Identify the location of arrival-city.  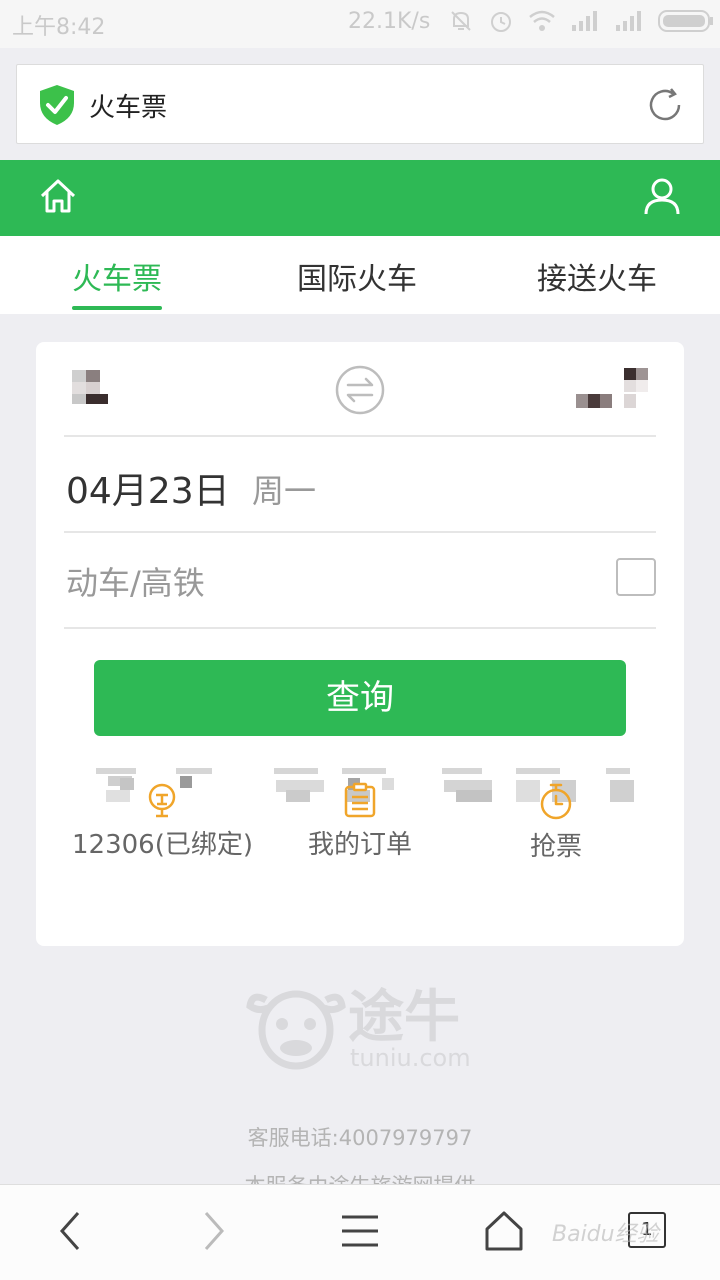
(619, 388).